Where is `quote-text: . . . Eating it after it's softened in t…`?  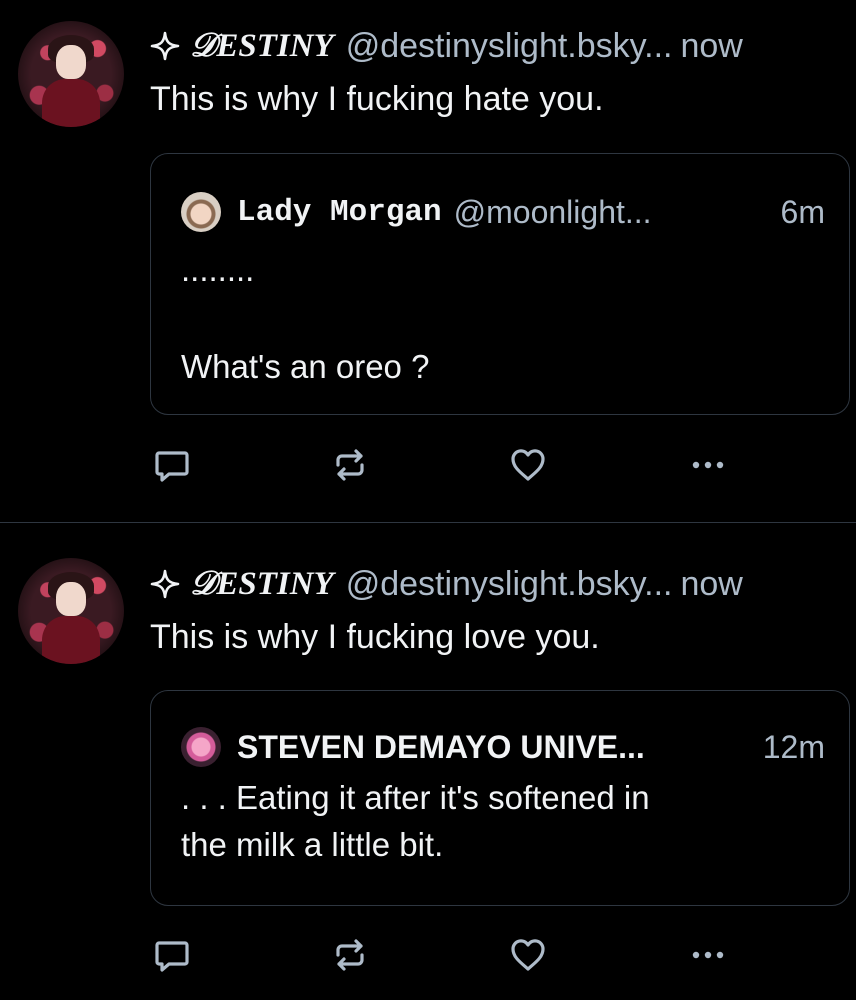 quote-text: . . . Eating it after it's softened in t… is located at coordinates (415, 821).